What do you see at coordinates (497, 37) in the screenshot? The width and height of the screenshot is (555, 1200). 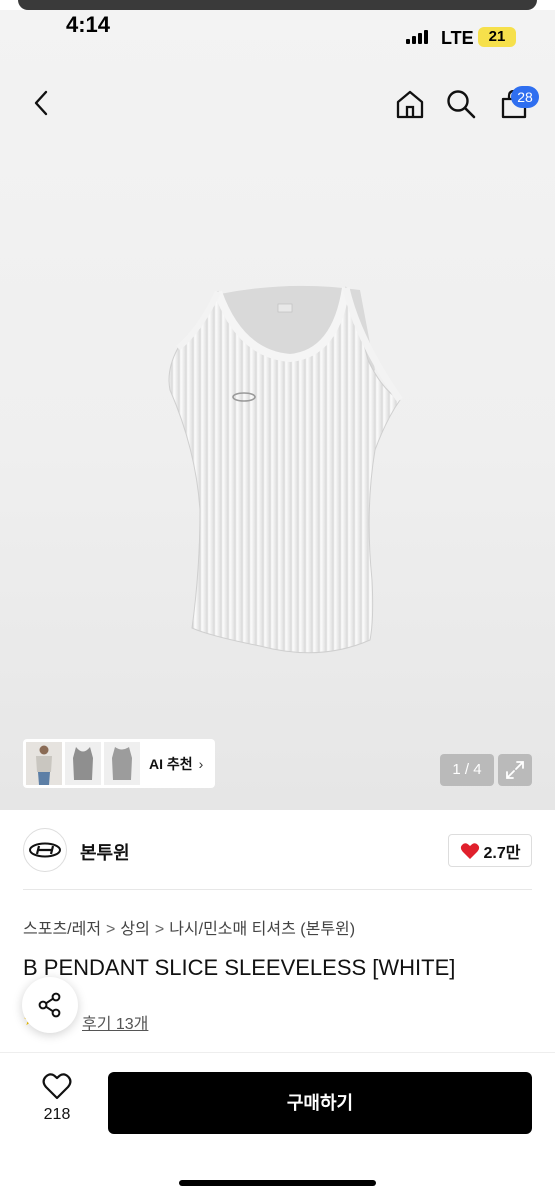 I see `battery-icon: 21` at bounding box center [497, 37].